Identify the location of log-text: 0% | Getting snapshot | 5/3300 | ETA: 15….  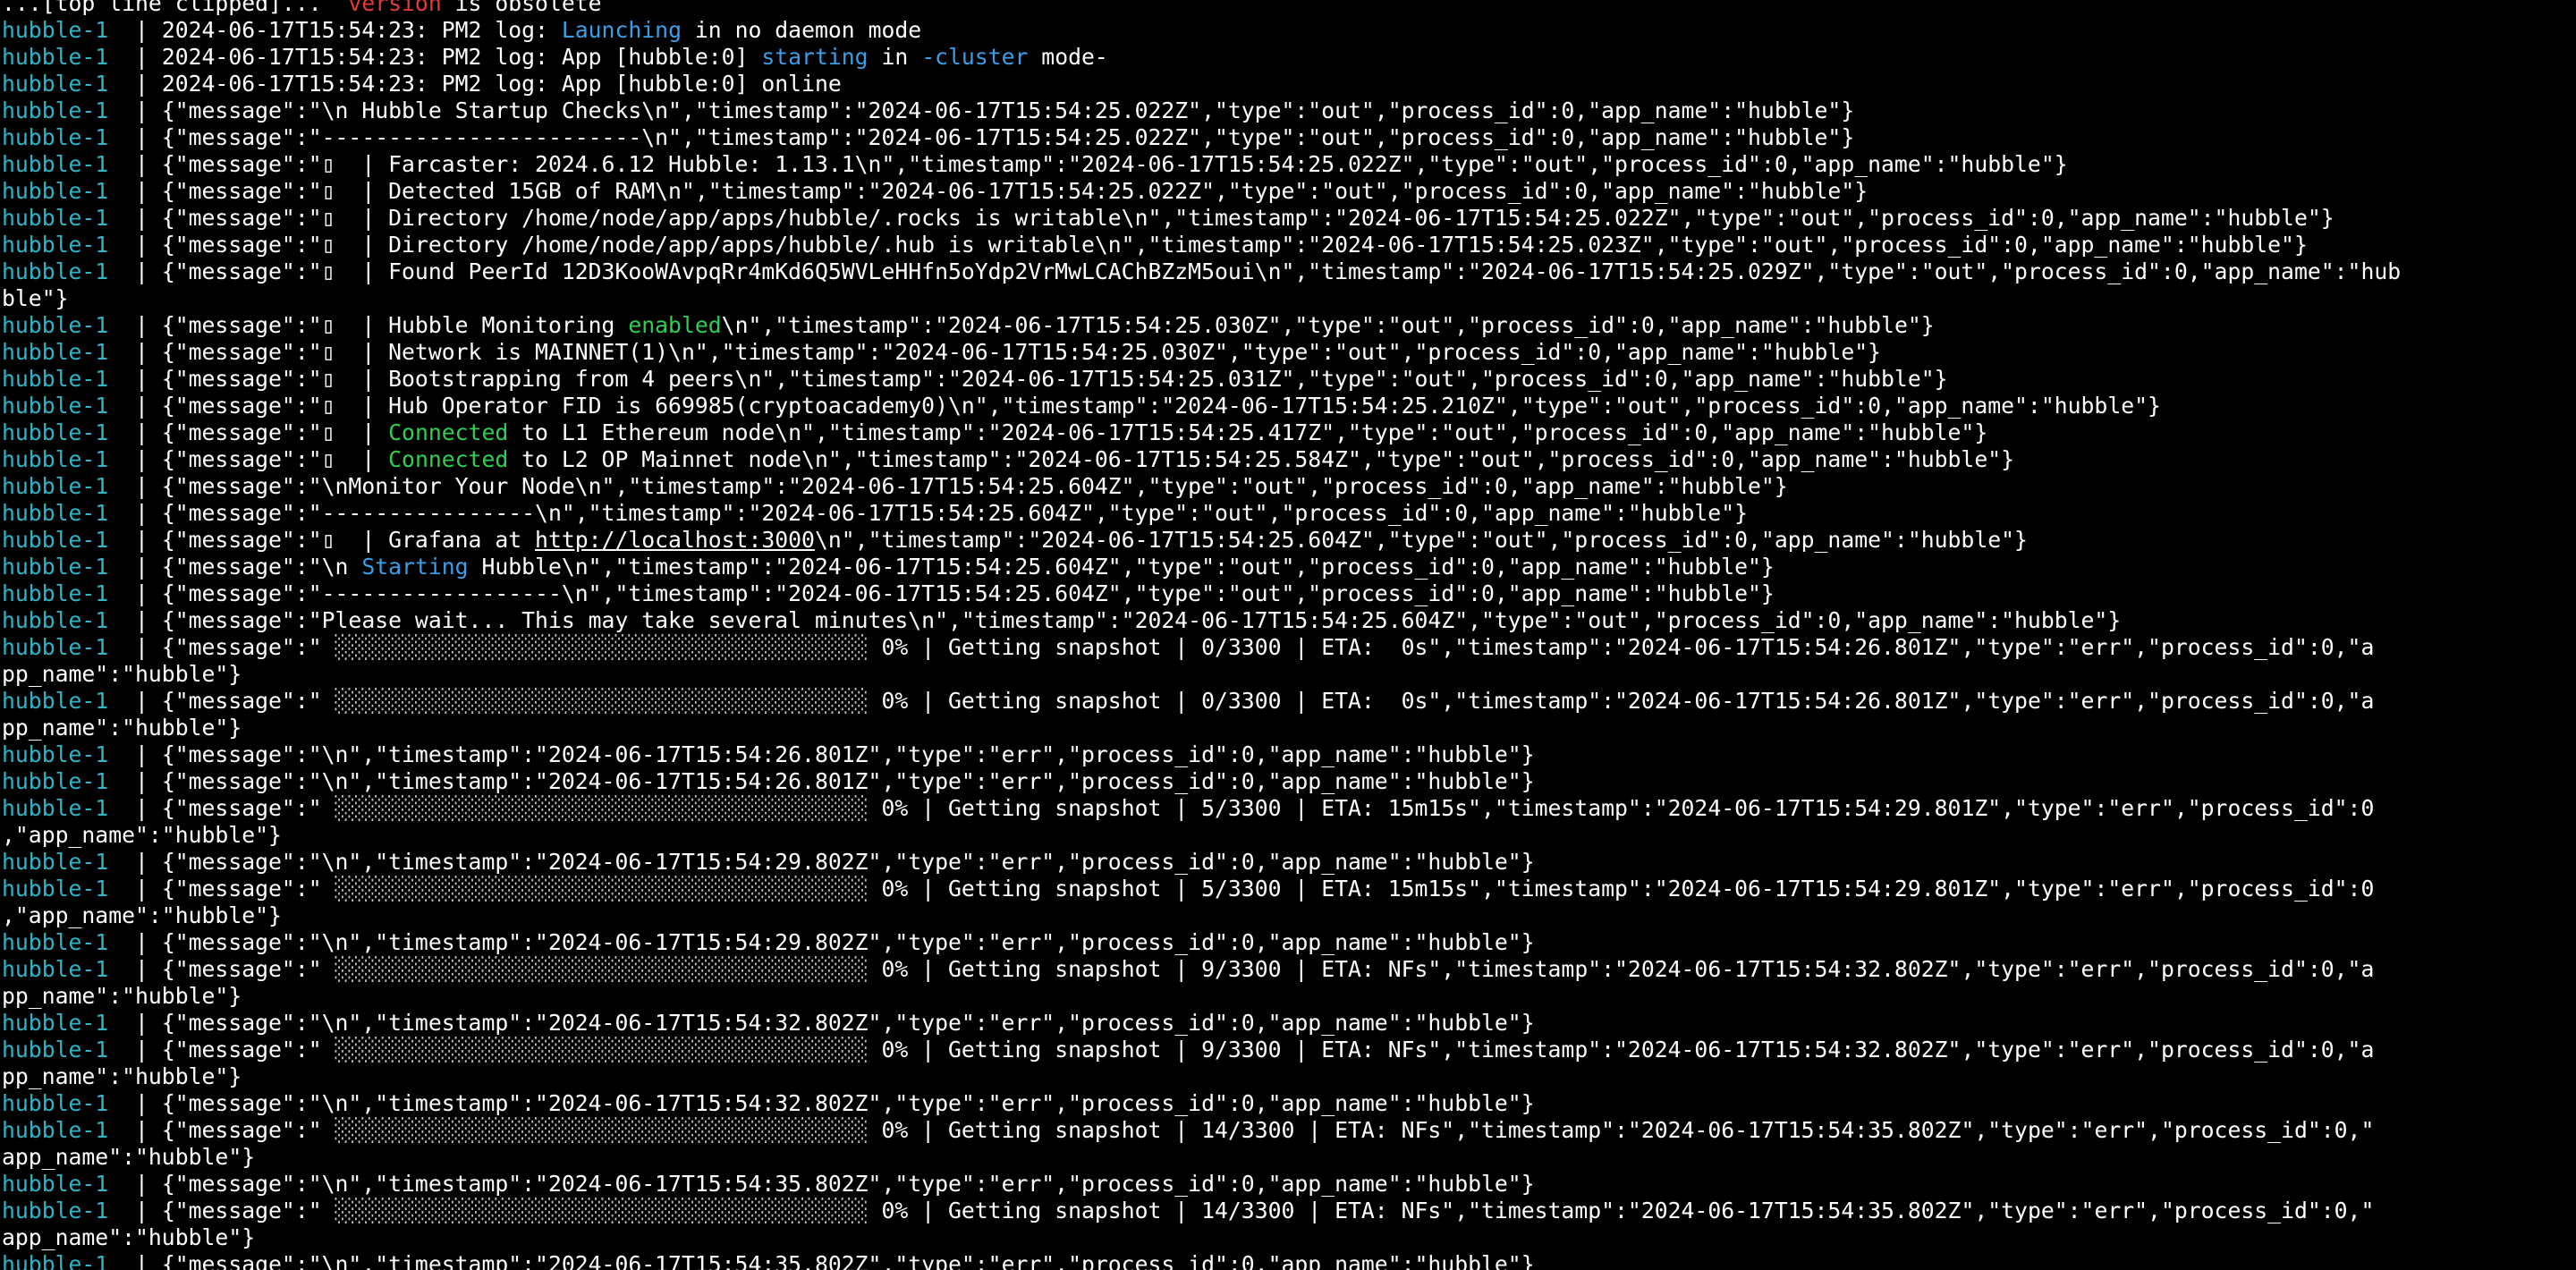
(1621, 889).